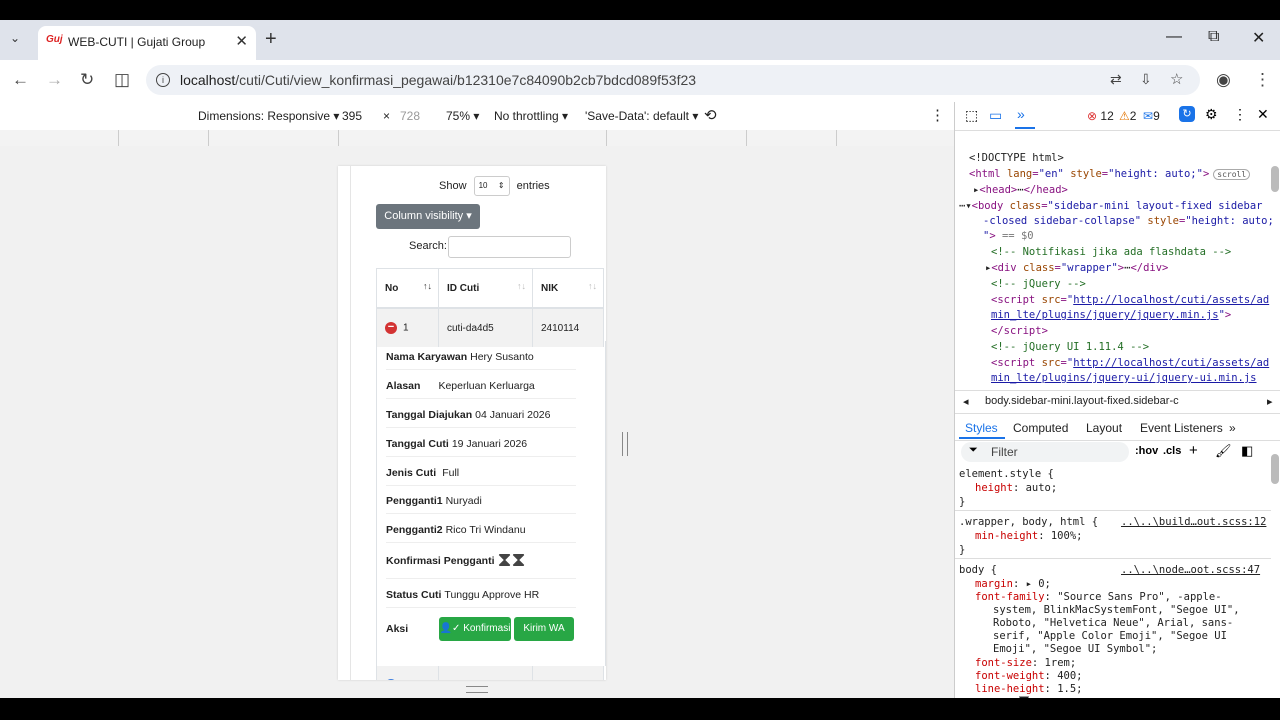 The image size is (1280, 720). I want to click on entries-select: 10 ⇕, so click(491, 186).